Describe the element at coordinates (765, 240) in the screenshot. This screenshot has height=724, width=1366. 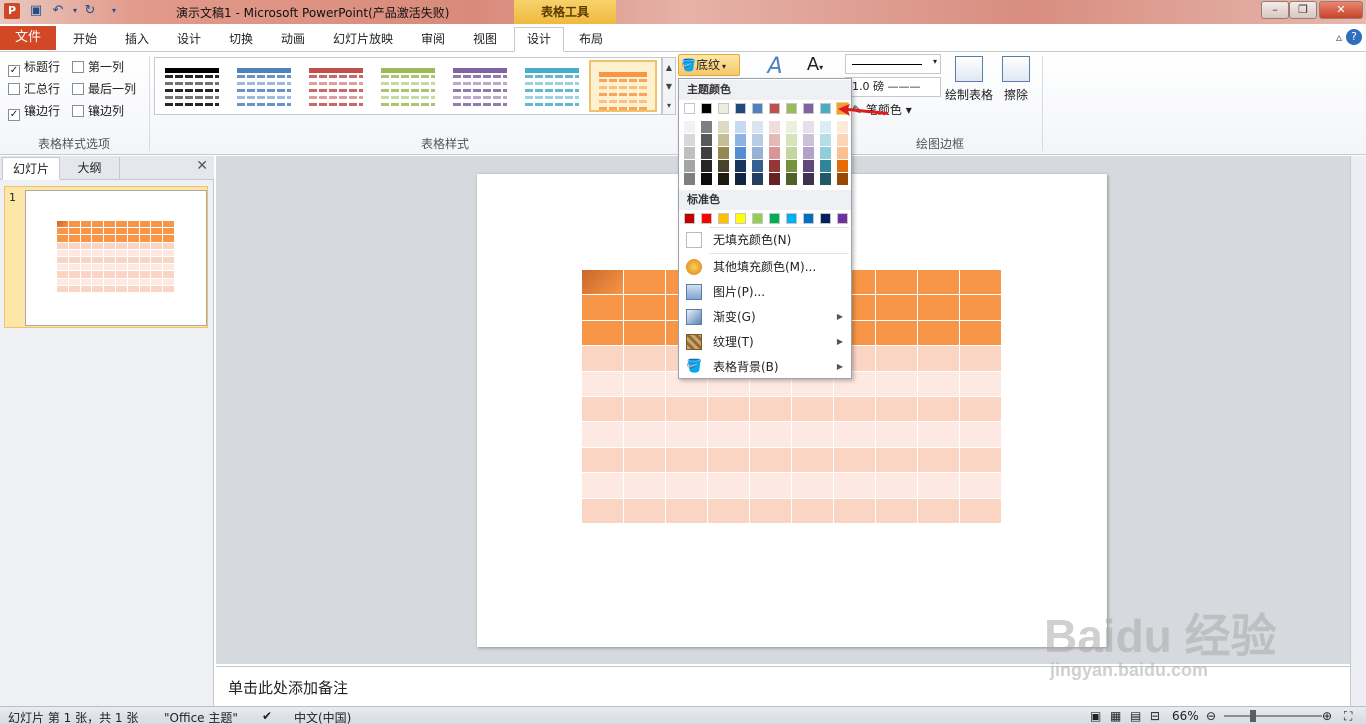
I see `menu-item-no-fill: 无填充颜色(N)` at that location.